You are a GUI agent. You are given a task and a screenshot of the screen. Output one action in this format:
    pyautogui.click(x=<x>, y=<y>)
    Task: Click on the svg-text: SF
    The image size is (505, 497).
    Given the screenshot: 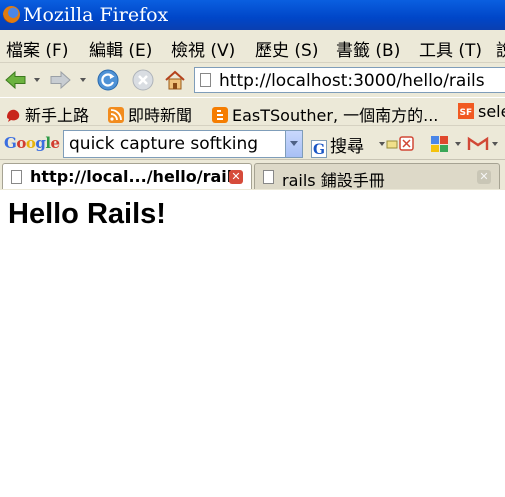 What is the action you would take?
    pyautogui.click(x=466, y=113)
    